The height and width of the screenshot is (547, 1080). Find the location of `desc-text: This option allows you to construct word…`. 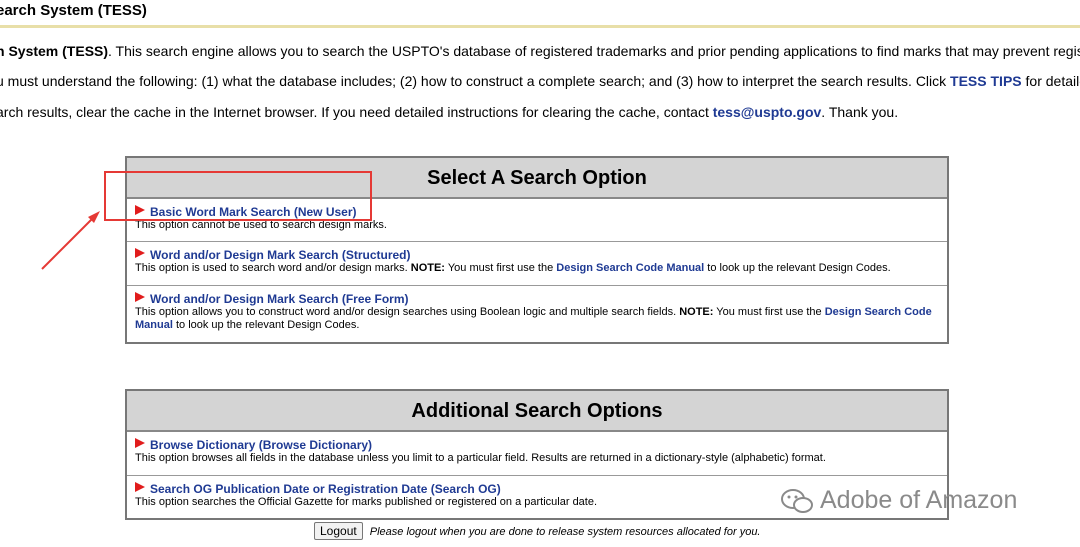

desc-text: This option allows you to construct word… is located at coordinates (407, 312).